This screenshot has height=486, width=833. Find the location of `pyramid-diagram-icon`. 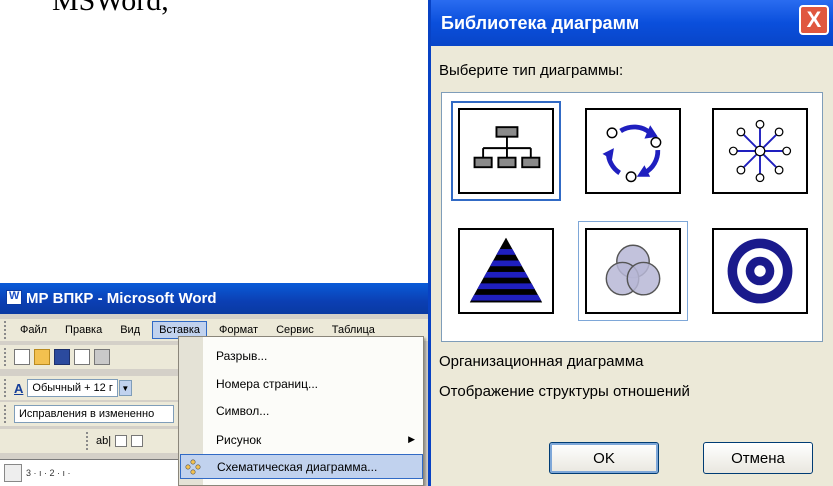

pyramid-diagram-icon is located at coordinates (506, 270).